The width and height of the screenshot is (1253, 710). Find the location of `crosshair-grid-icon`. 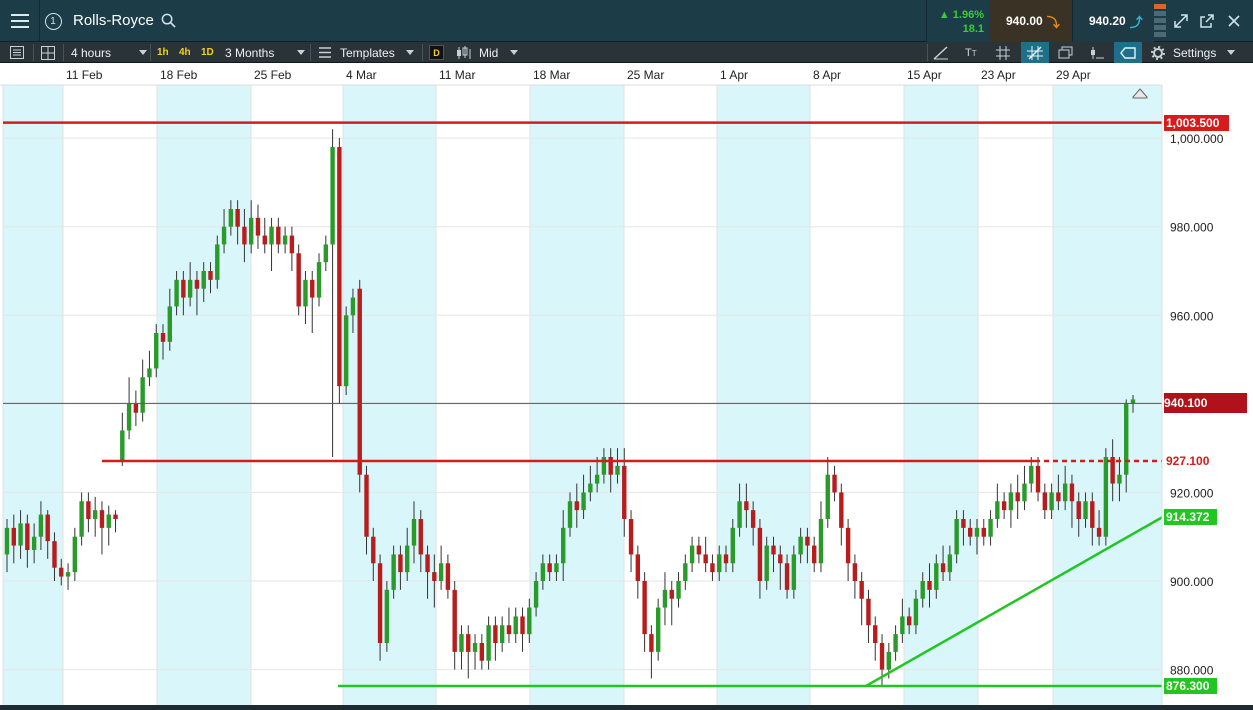

crosshair-grid-icon is located at coordinates (1035, 52).